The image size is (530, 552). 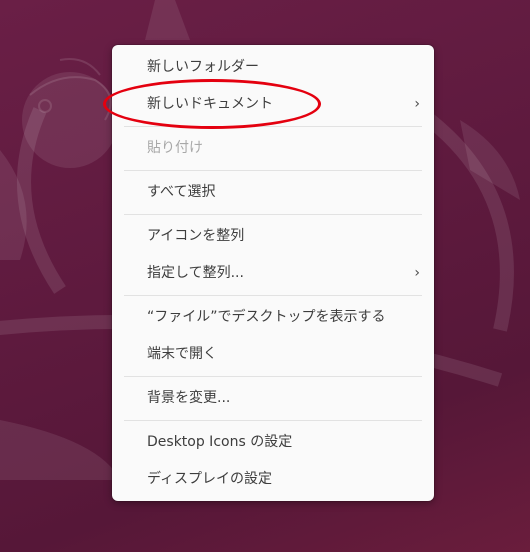 What do you see at coordinates (182, 354) in the screenshot?
I see `menu-item-label: 端末で開く` at bounding box center [182, 354].